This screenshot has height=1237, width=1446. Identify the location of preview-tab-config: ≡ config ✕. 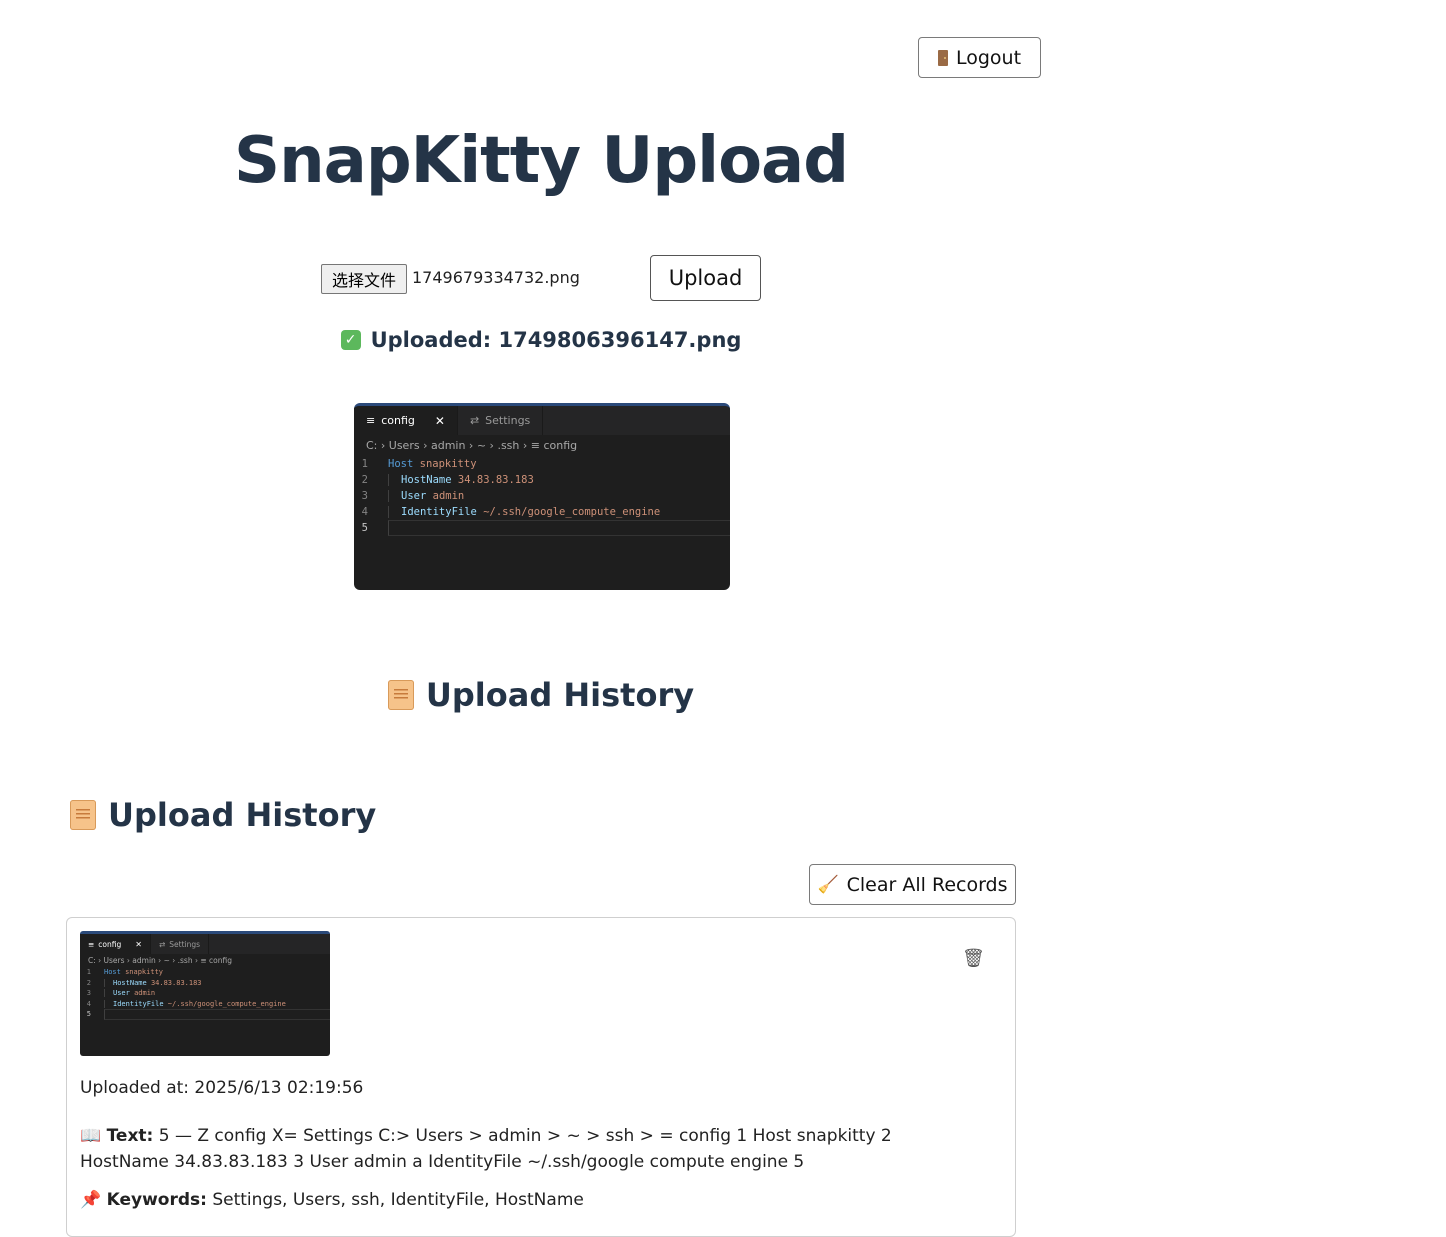
(406, 420).